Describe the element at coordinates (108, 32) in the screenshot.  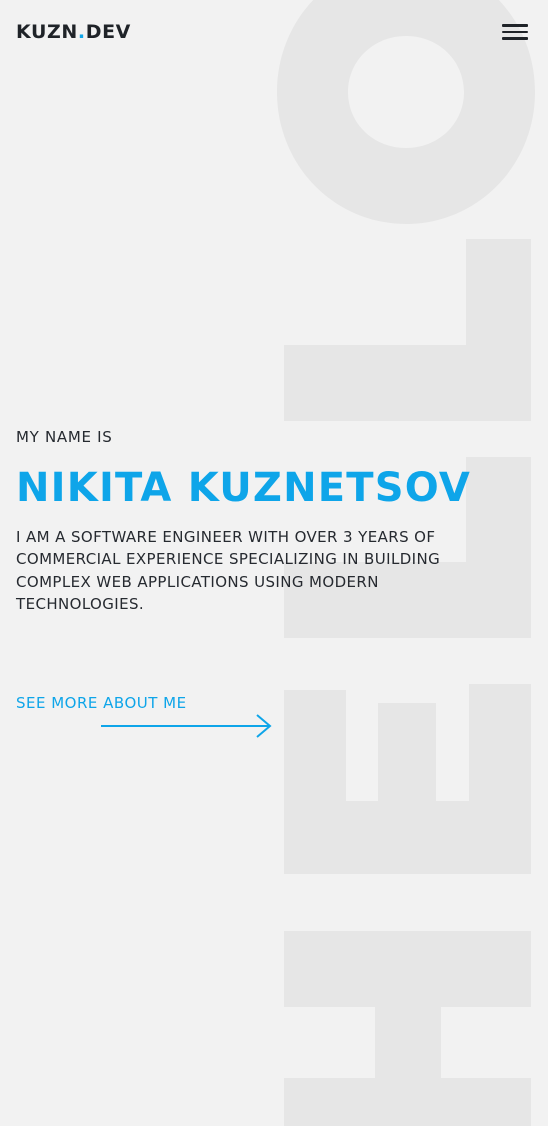
I see `logo-text-secondary: DEV` at that location.